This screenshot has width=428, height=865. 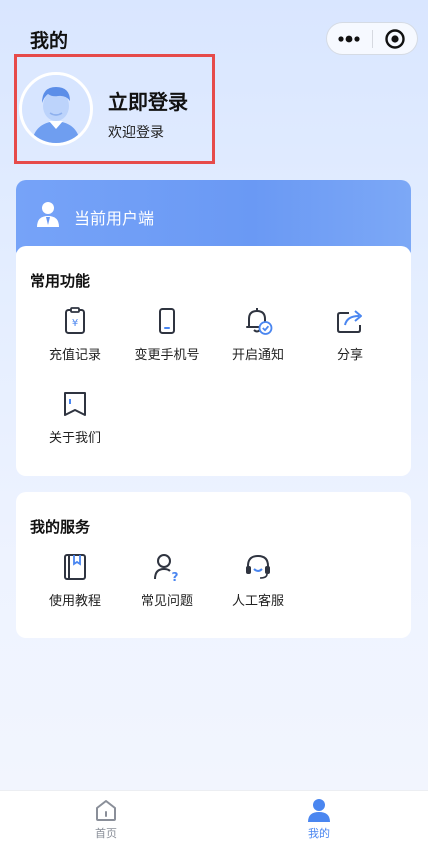 What do you see at coordinates (259, 321) in the screenshot?
I see `bell-check-icon` at bounding box center [259, 321].